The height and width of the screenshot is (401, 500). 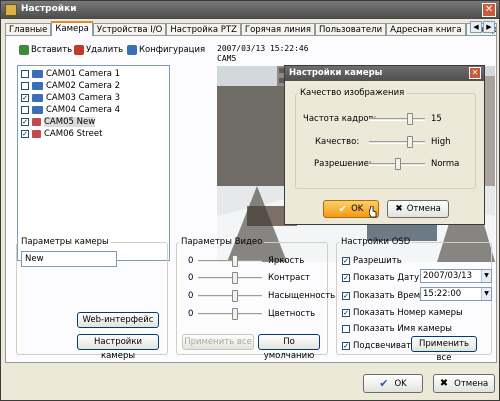 I want to click on cancel-button: ✖ Отмена, so click(x=464, y=383).